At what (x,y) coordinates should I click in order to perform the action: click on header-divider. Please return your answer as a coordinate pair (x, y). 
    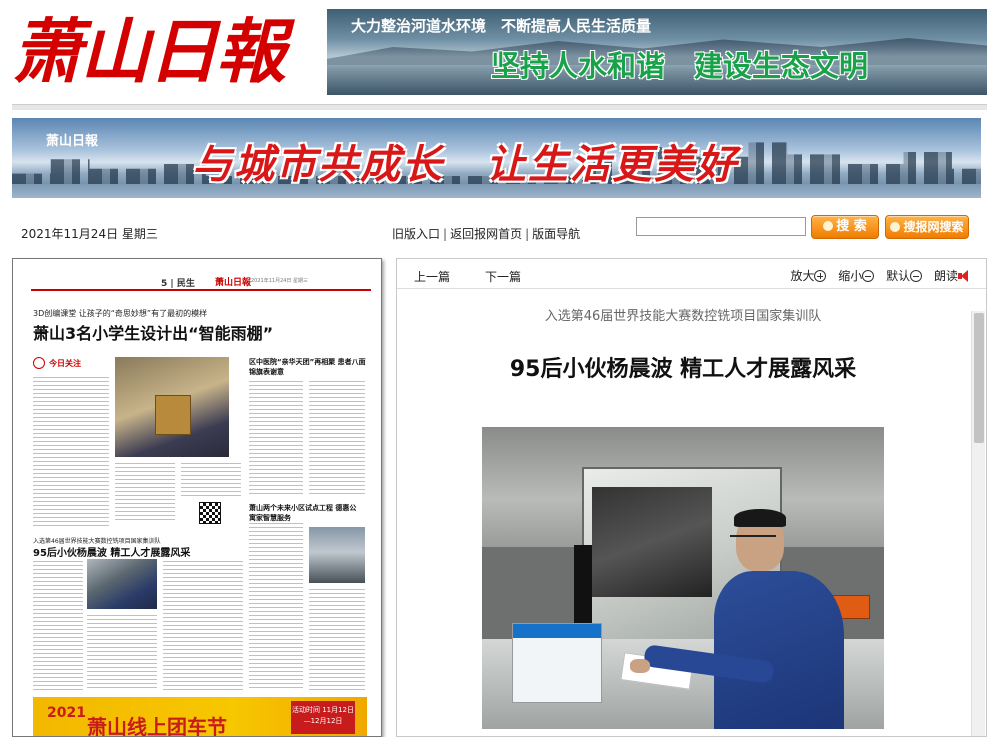
    Looking at the image, I should click on (499, 107).